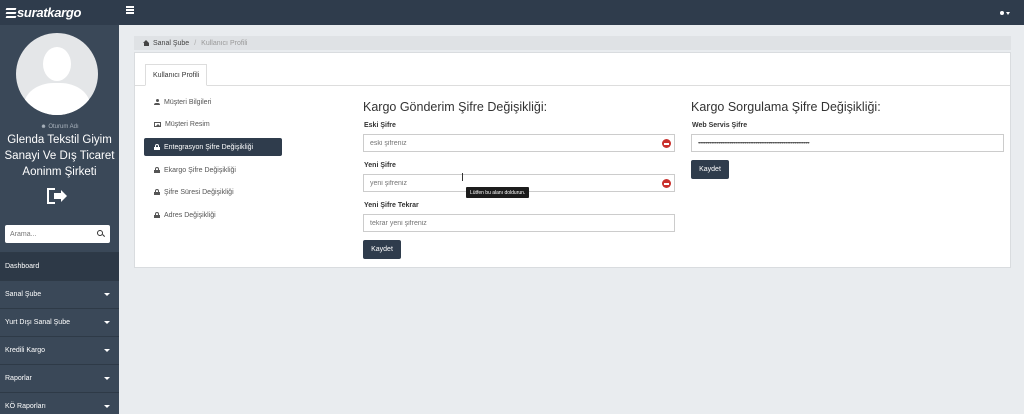 The image size is (1024, 414). What do you see at coordinates (100, 233) in the screenshot?
I see `search-icon` at bounding box center [100, 233].